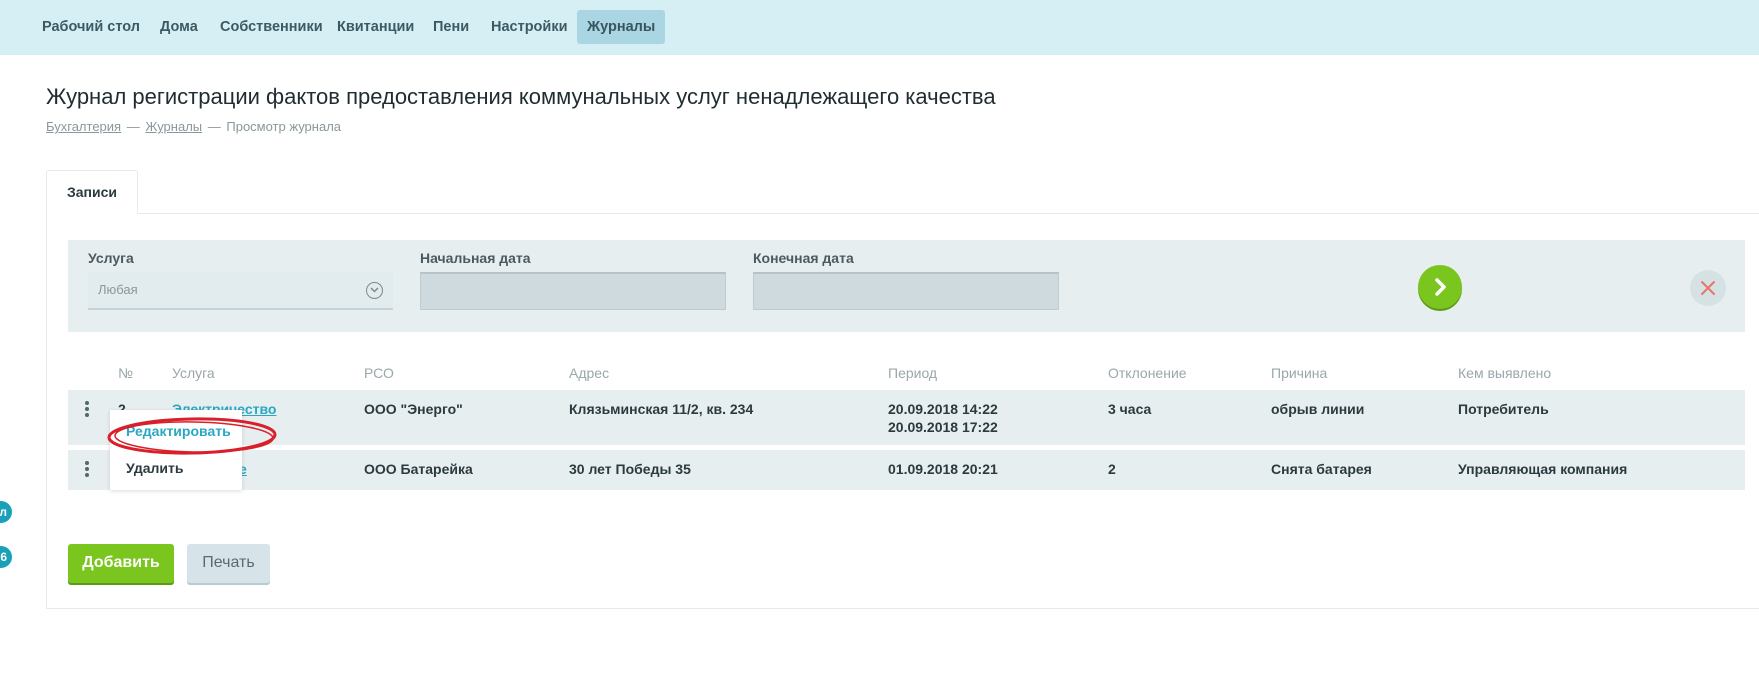 The height and width of the screenshot is (690, 1759). What do you see at coordinates (1503, 409) in the screenshot?
I see `row-detected-by: Потребитель` at bounding box center [1503, 409].